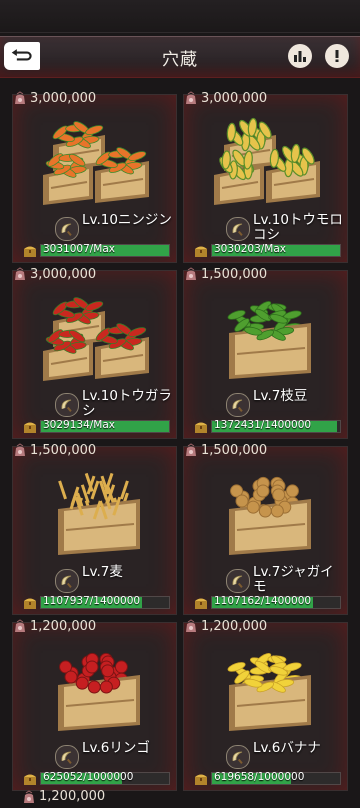 Image resolution: width=360 pixels, height=808 pixels. I want to click on status-strip, so click(180, 16).